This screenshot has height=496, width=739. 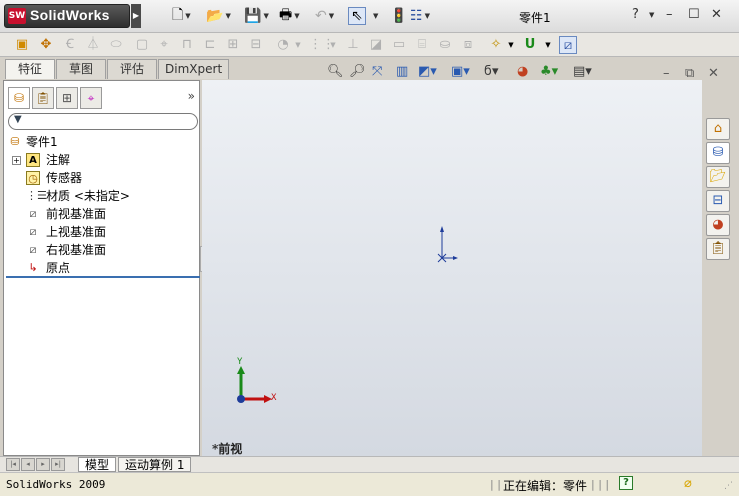 What do you see at coordinates (102, 142) in the screenshot?
I see `tree-root-part: ⛁ 零件1` at bounding box center [102, 142].